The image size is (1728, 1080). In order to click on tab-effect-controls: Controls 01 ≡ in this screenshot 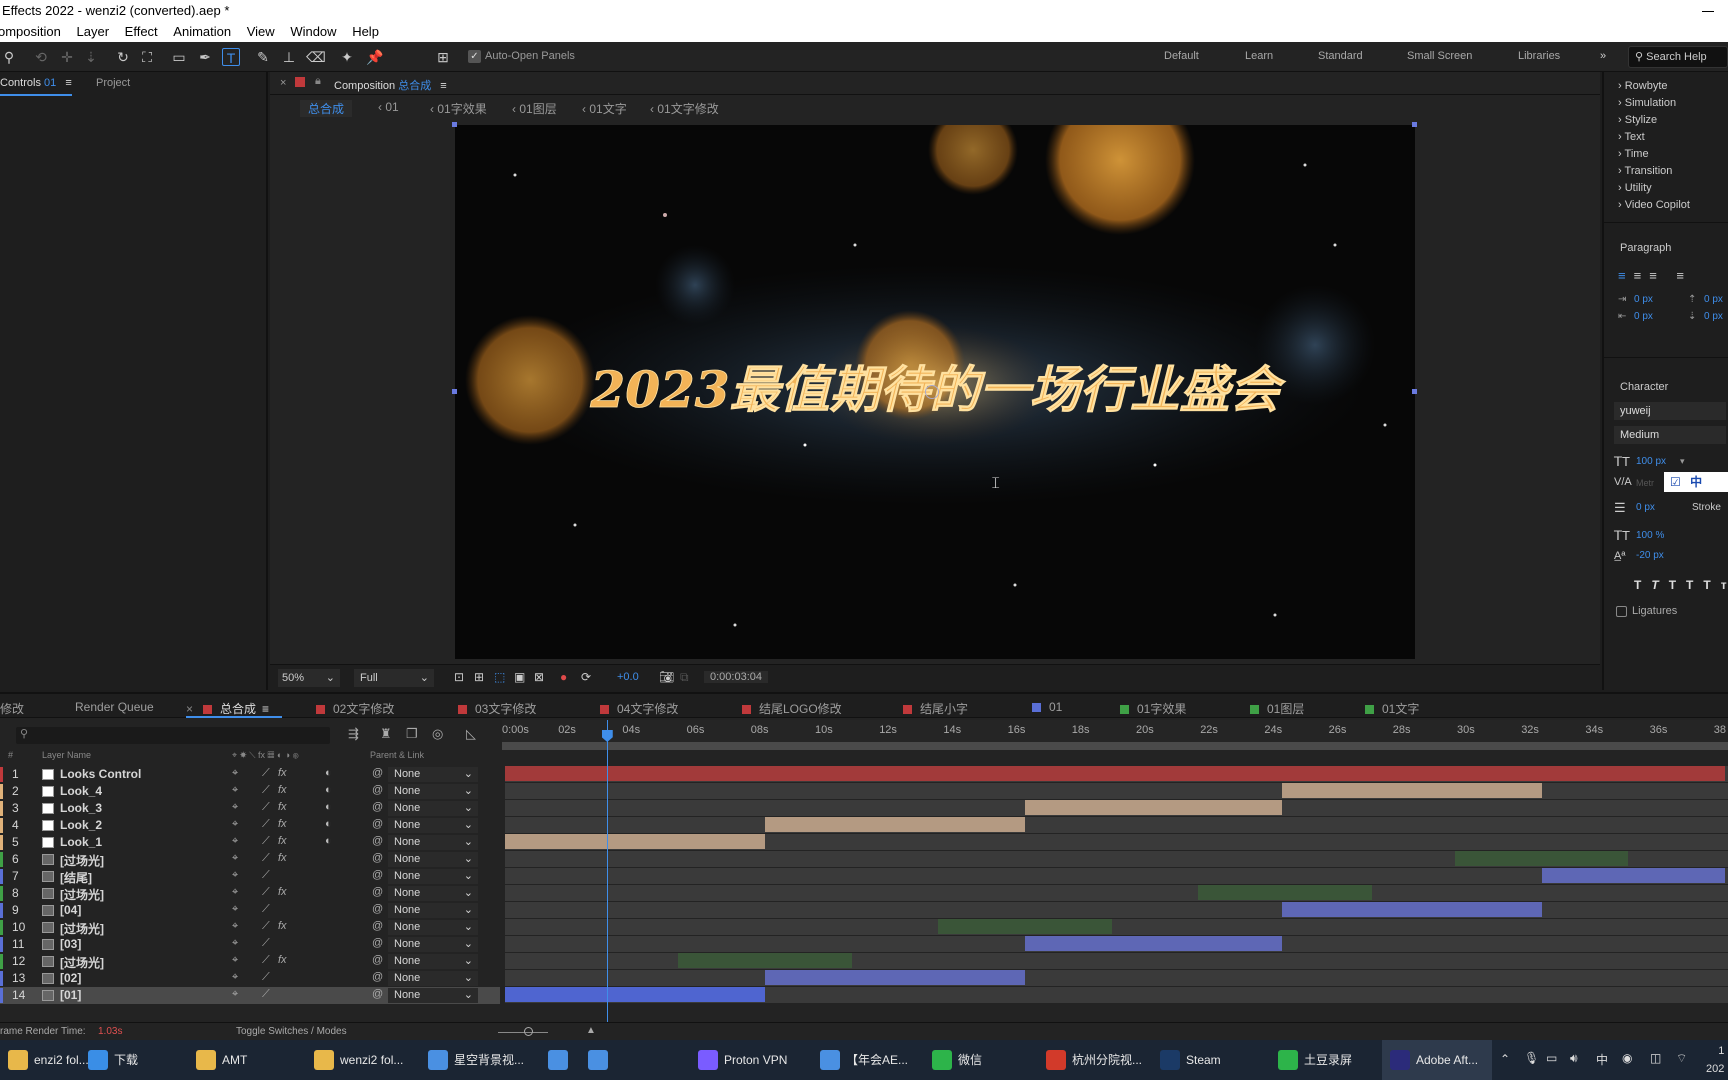, I will do `click(36, 83)`.